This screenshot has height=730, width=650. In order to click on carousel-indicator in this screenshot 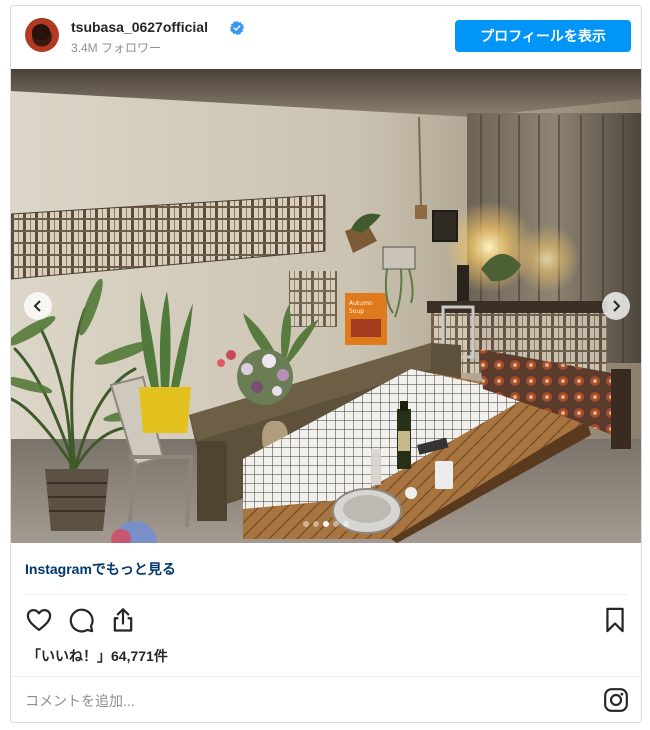, I will do `click(326, 524)`.